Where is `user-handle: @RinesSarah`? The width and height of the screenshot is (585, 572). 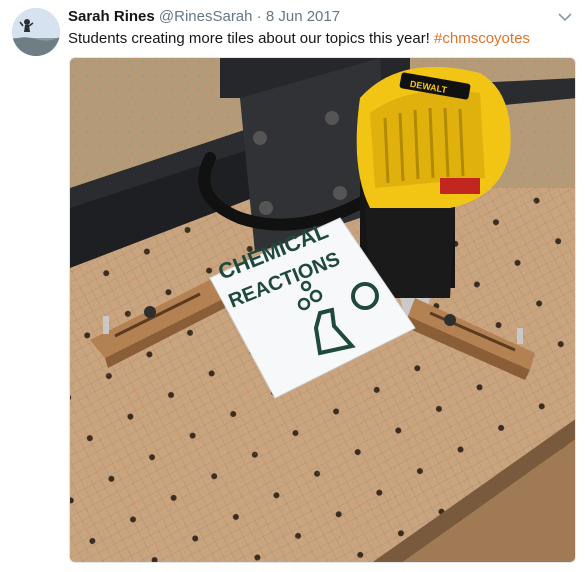 user-handle: @RinesSarah is located at coordinates (206, 16).